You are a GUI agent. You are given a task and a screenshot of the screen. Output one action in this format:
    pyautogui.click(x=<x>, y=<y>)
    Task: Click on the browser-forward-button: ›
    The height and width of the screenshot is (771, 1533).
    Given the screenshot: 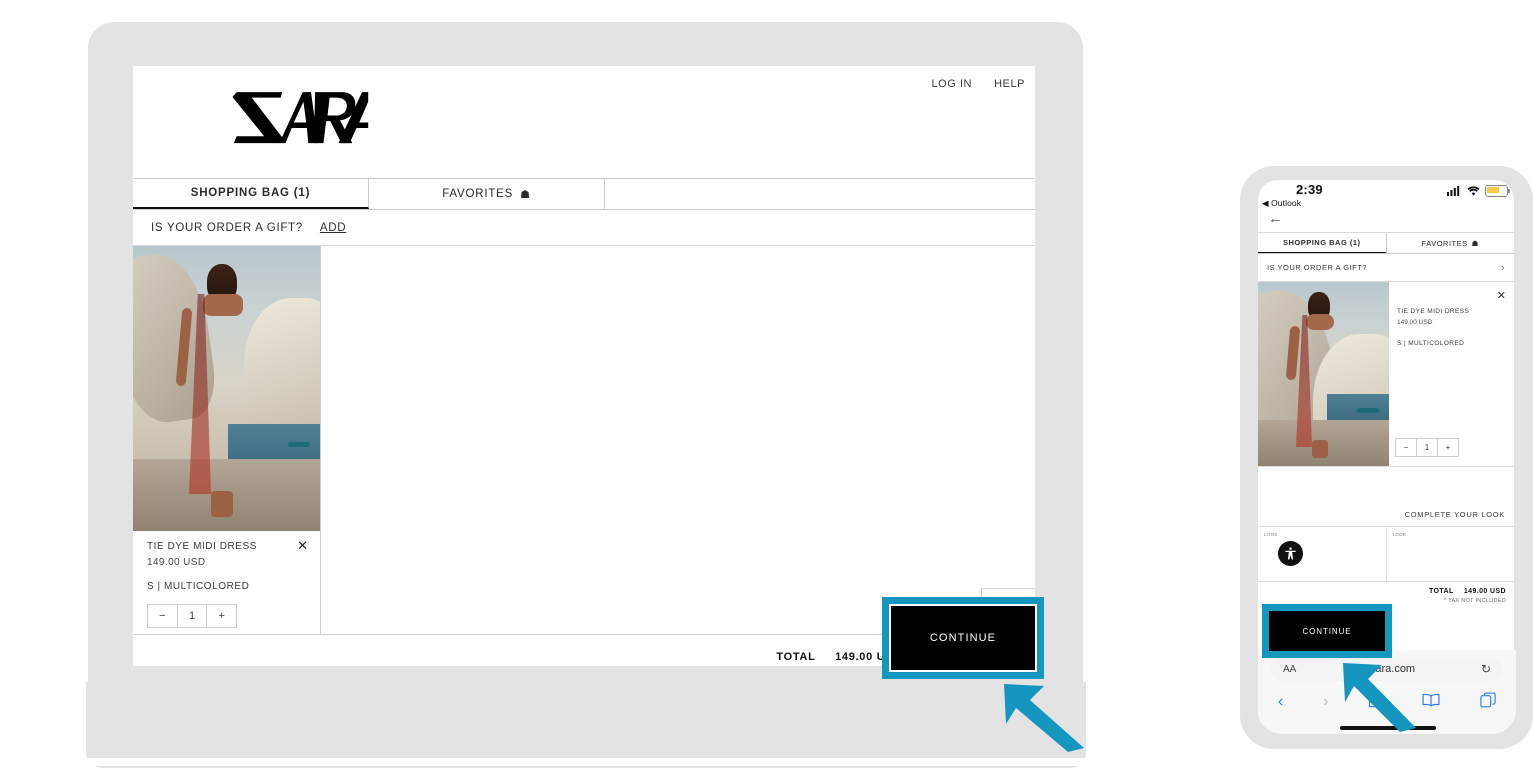 What is the action you would take?
    pyautogui.click(x=1325, y=702)
    